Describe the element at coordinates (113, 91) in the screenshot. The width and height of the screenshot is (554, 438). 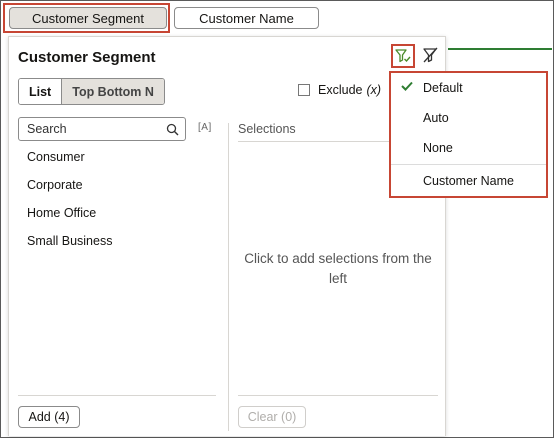
I see `mode-top-bottom-button: Top Bottom N` at that location.